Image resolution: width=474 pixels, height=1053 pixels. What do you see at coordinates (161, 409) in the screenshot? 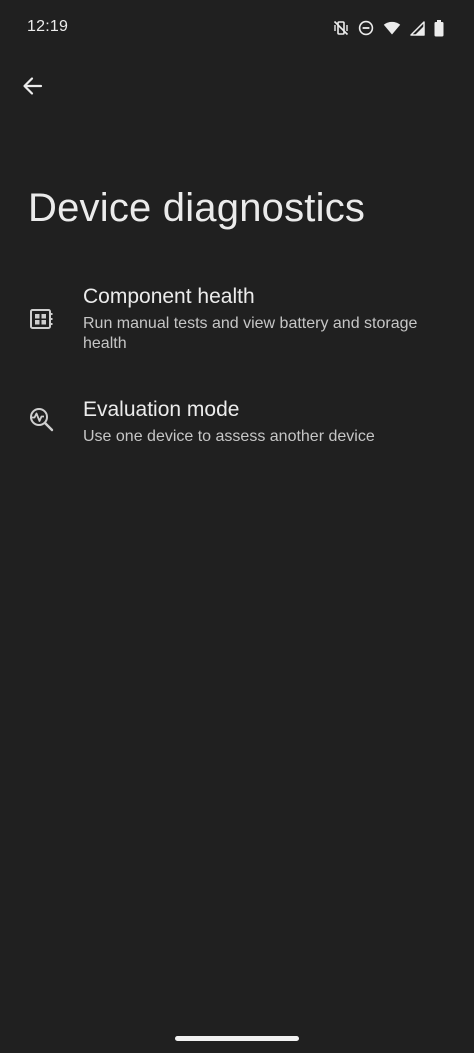
I see `evaluation-mode-title: Evaluation mode` at bounding box center [161, 409].